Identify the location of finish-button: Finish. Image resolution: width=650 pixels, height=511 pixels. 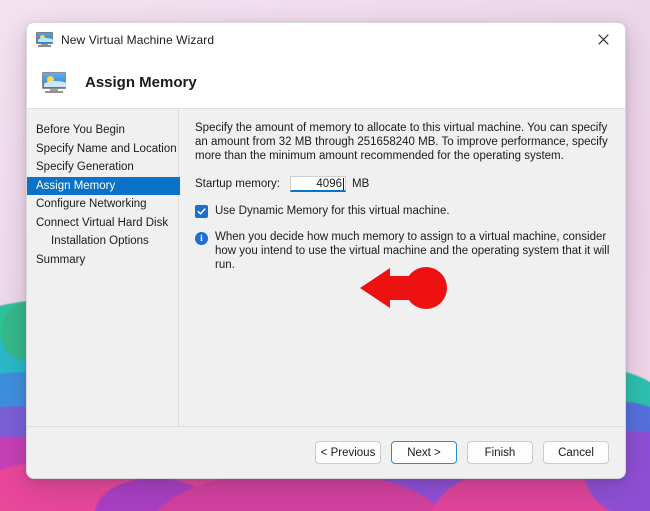
(500, 452).